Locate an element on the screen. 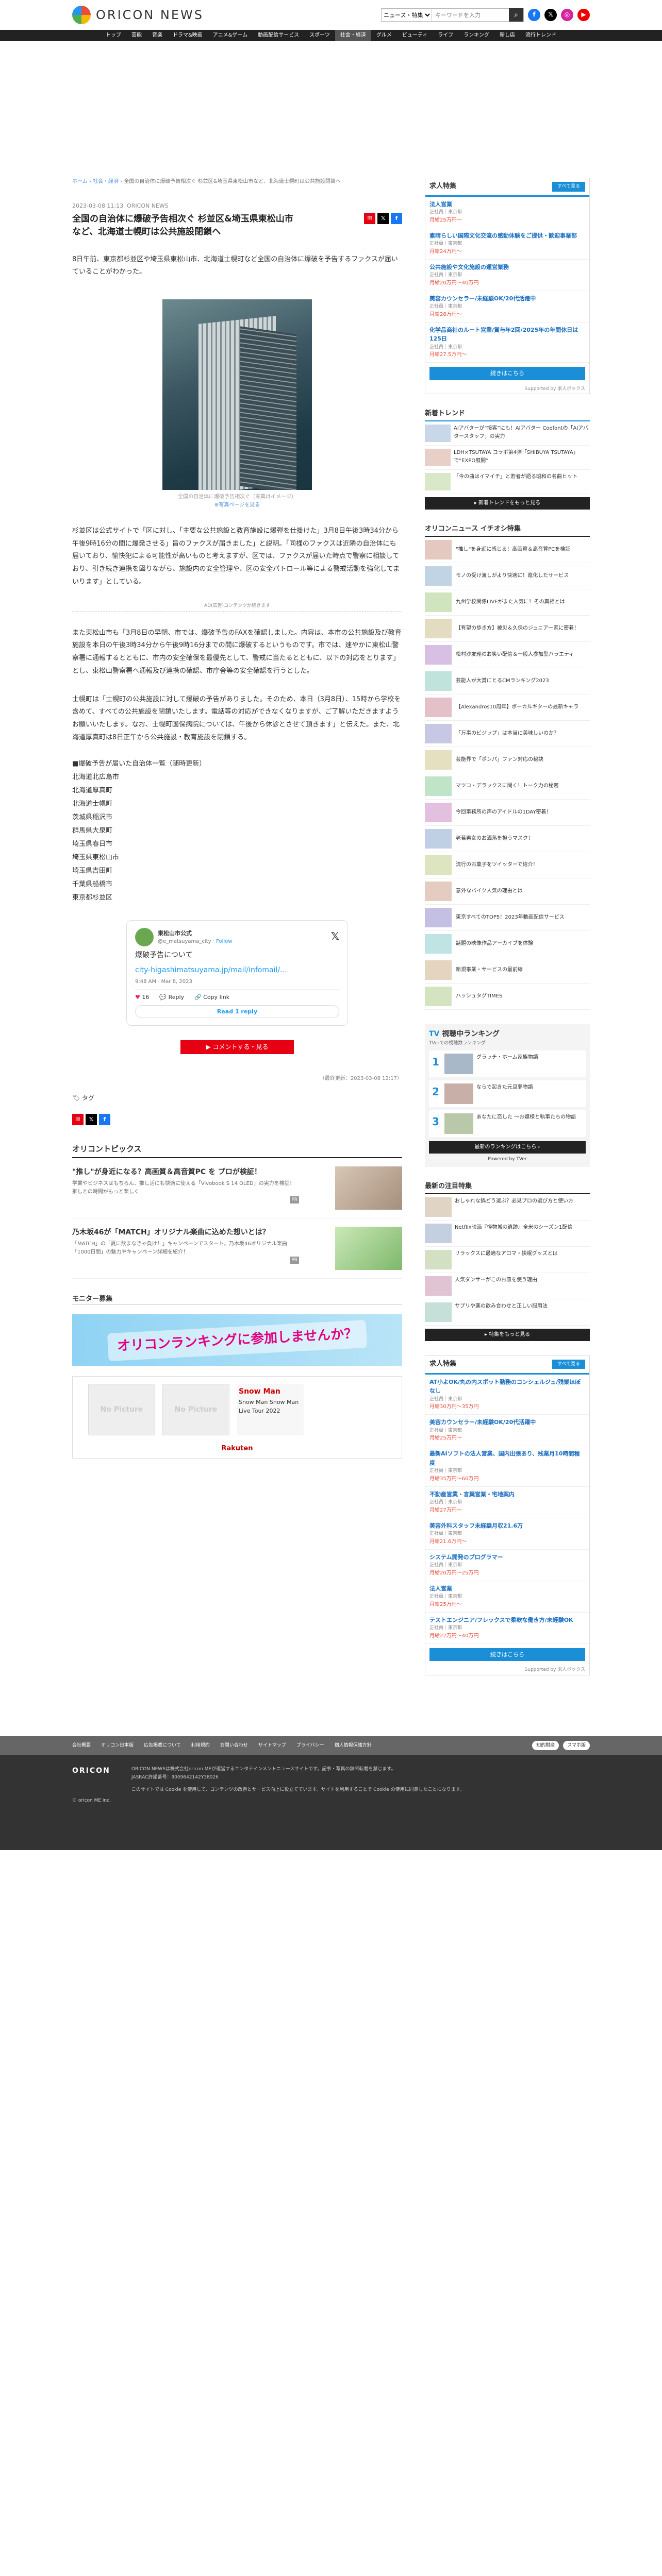 The width and height of the screenshot is (662, 2576). oricon-logo: ORICON NEWS is located at coordinates (138, 15).